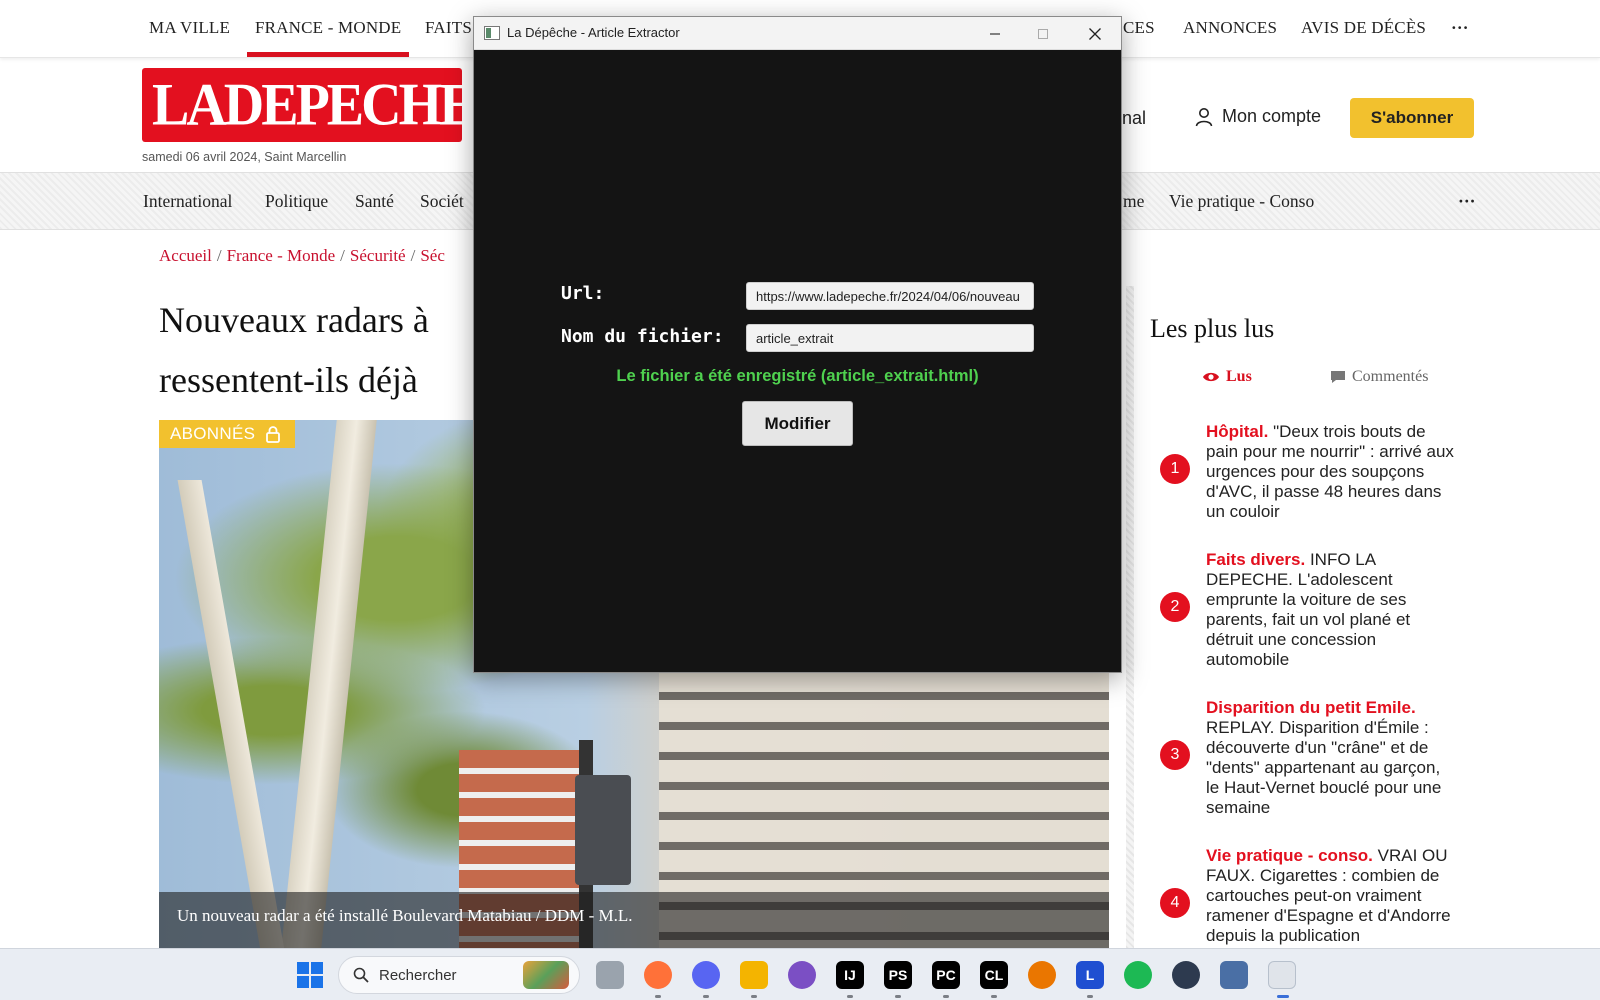  What do you see at coordinates (187, 201) in the screenshot?
I see `cat-international: International` at bounding box center [187, 201].